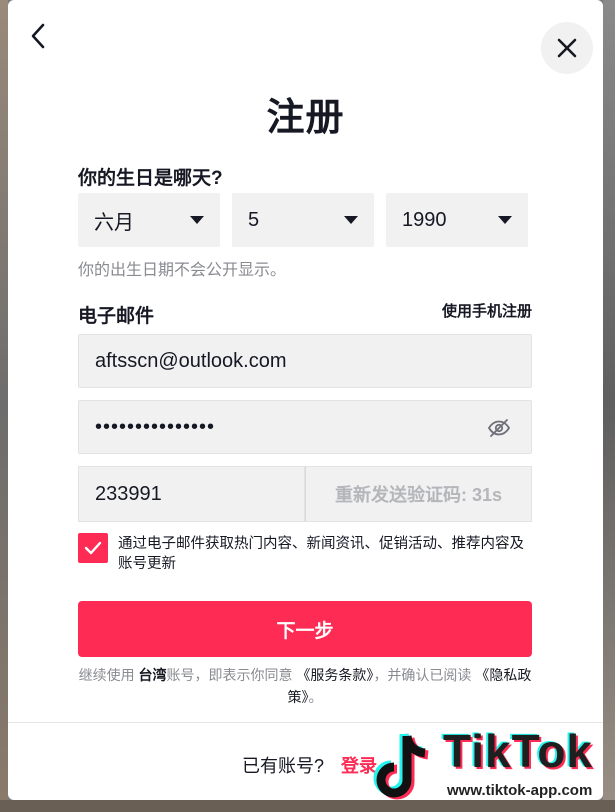  Describe the element at coordinates (487, 310) in the screenshot. I see `use-phone-link: 使用手机注册` at that location.